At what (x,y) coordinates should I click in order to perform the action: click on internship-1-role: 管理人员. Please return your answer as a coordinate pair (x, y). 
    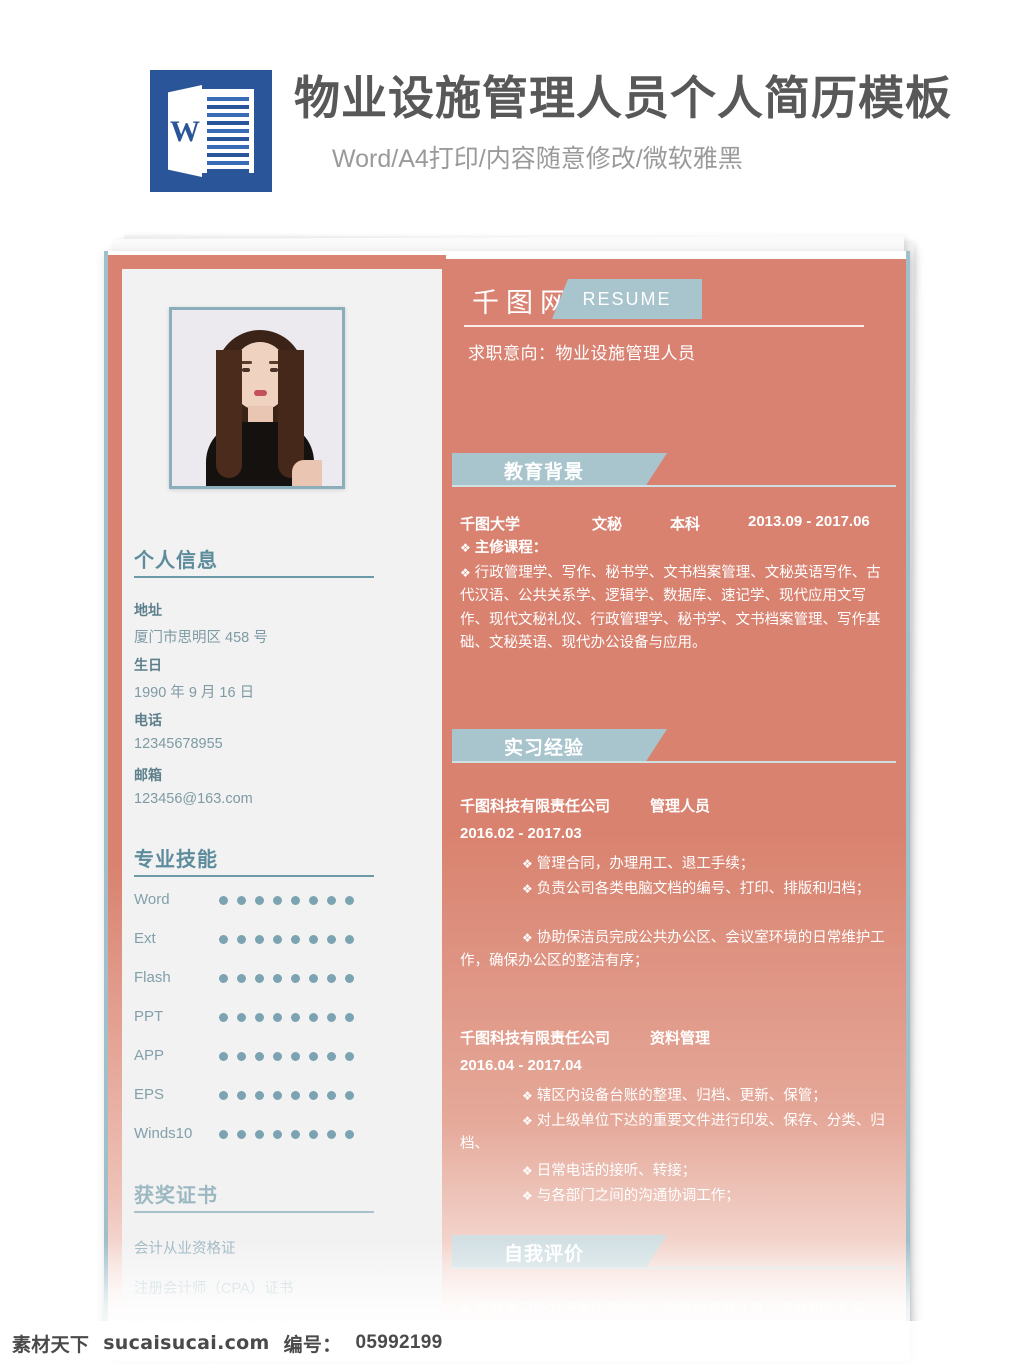
    Looking at the image, I should click on (680, 806).